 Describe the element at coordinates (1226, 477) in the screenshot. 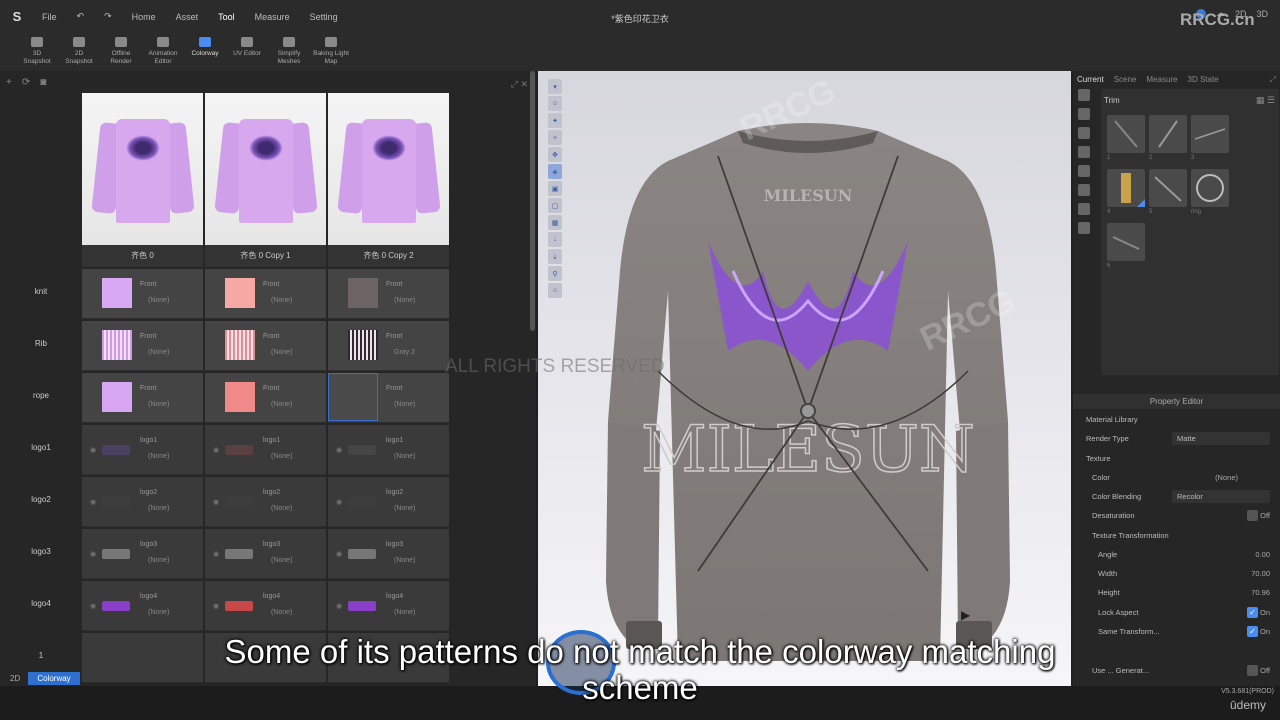

I see `color-value: (None)` at that location.